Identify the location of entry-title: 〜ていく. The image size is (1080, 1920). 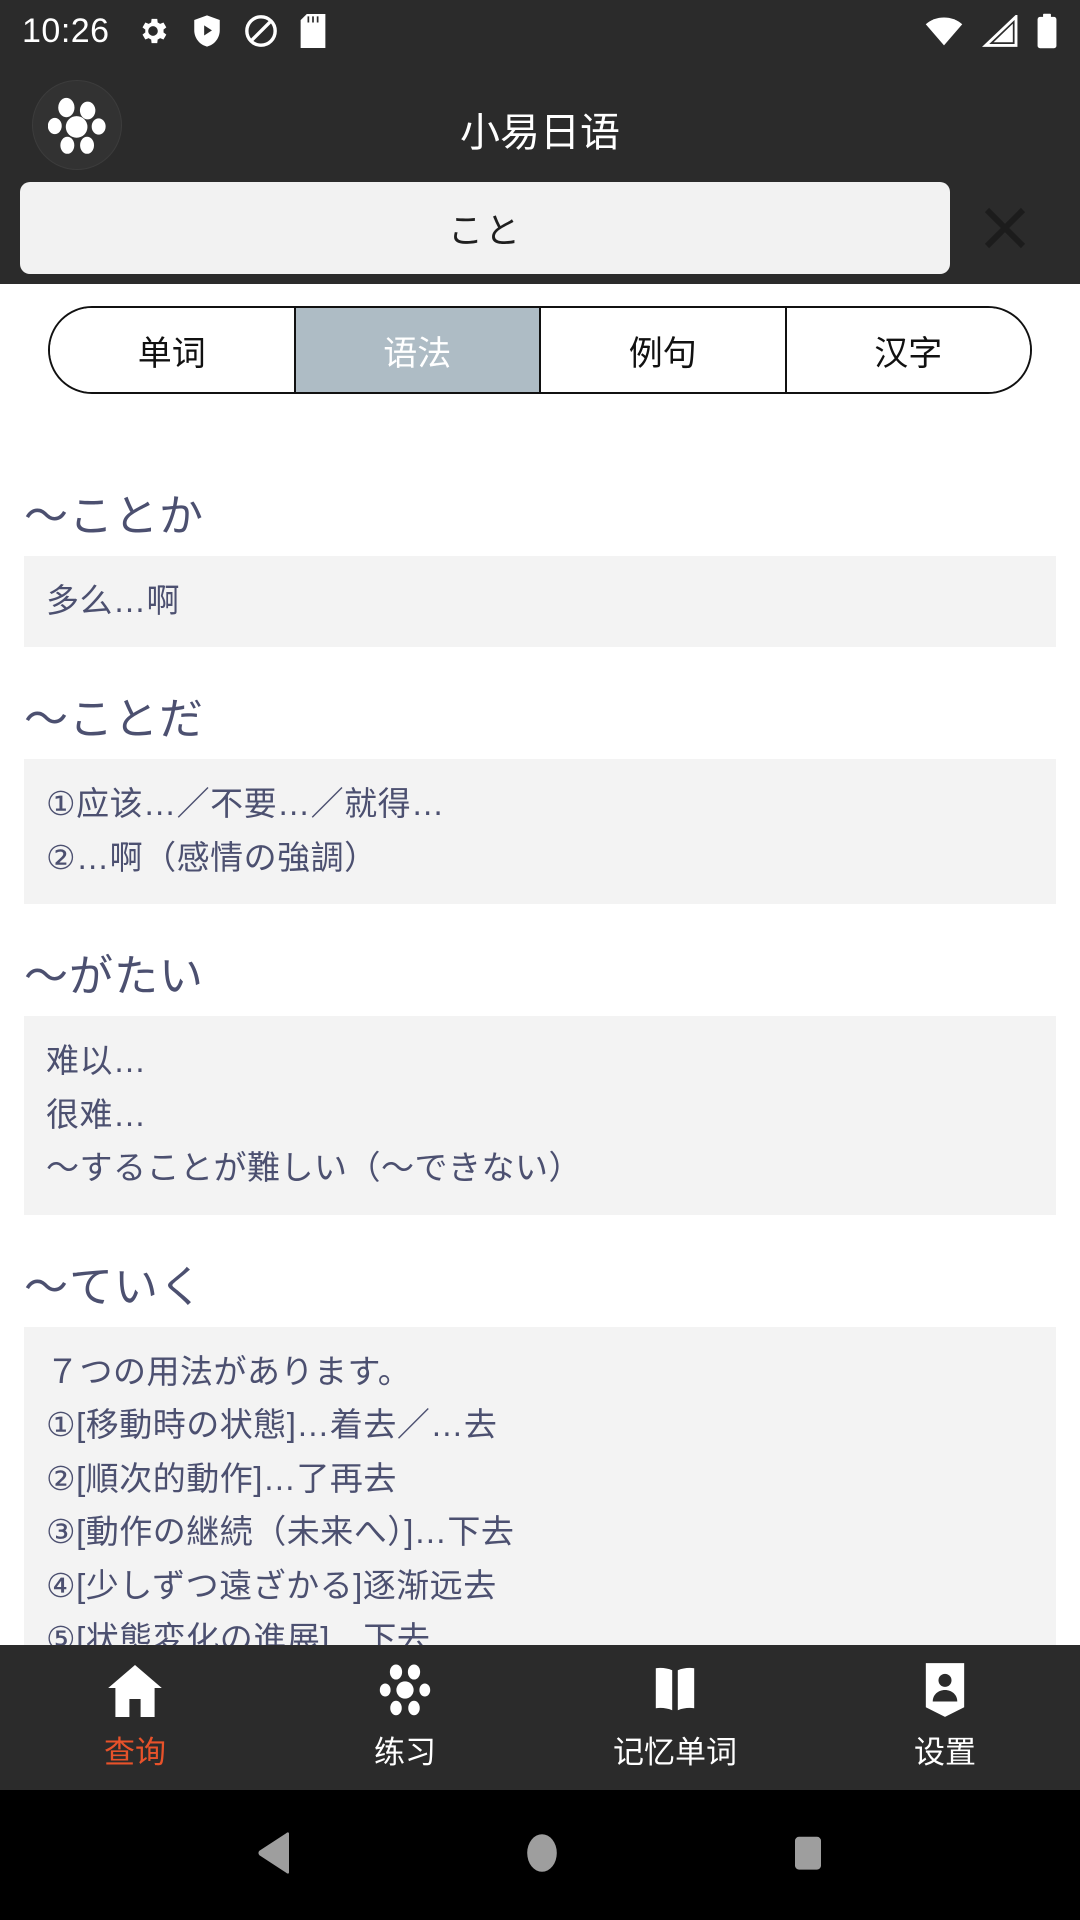
(114, 1287).